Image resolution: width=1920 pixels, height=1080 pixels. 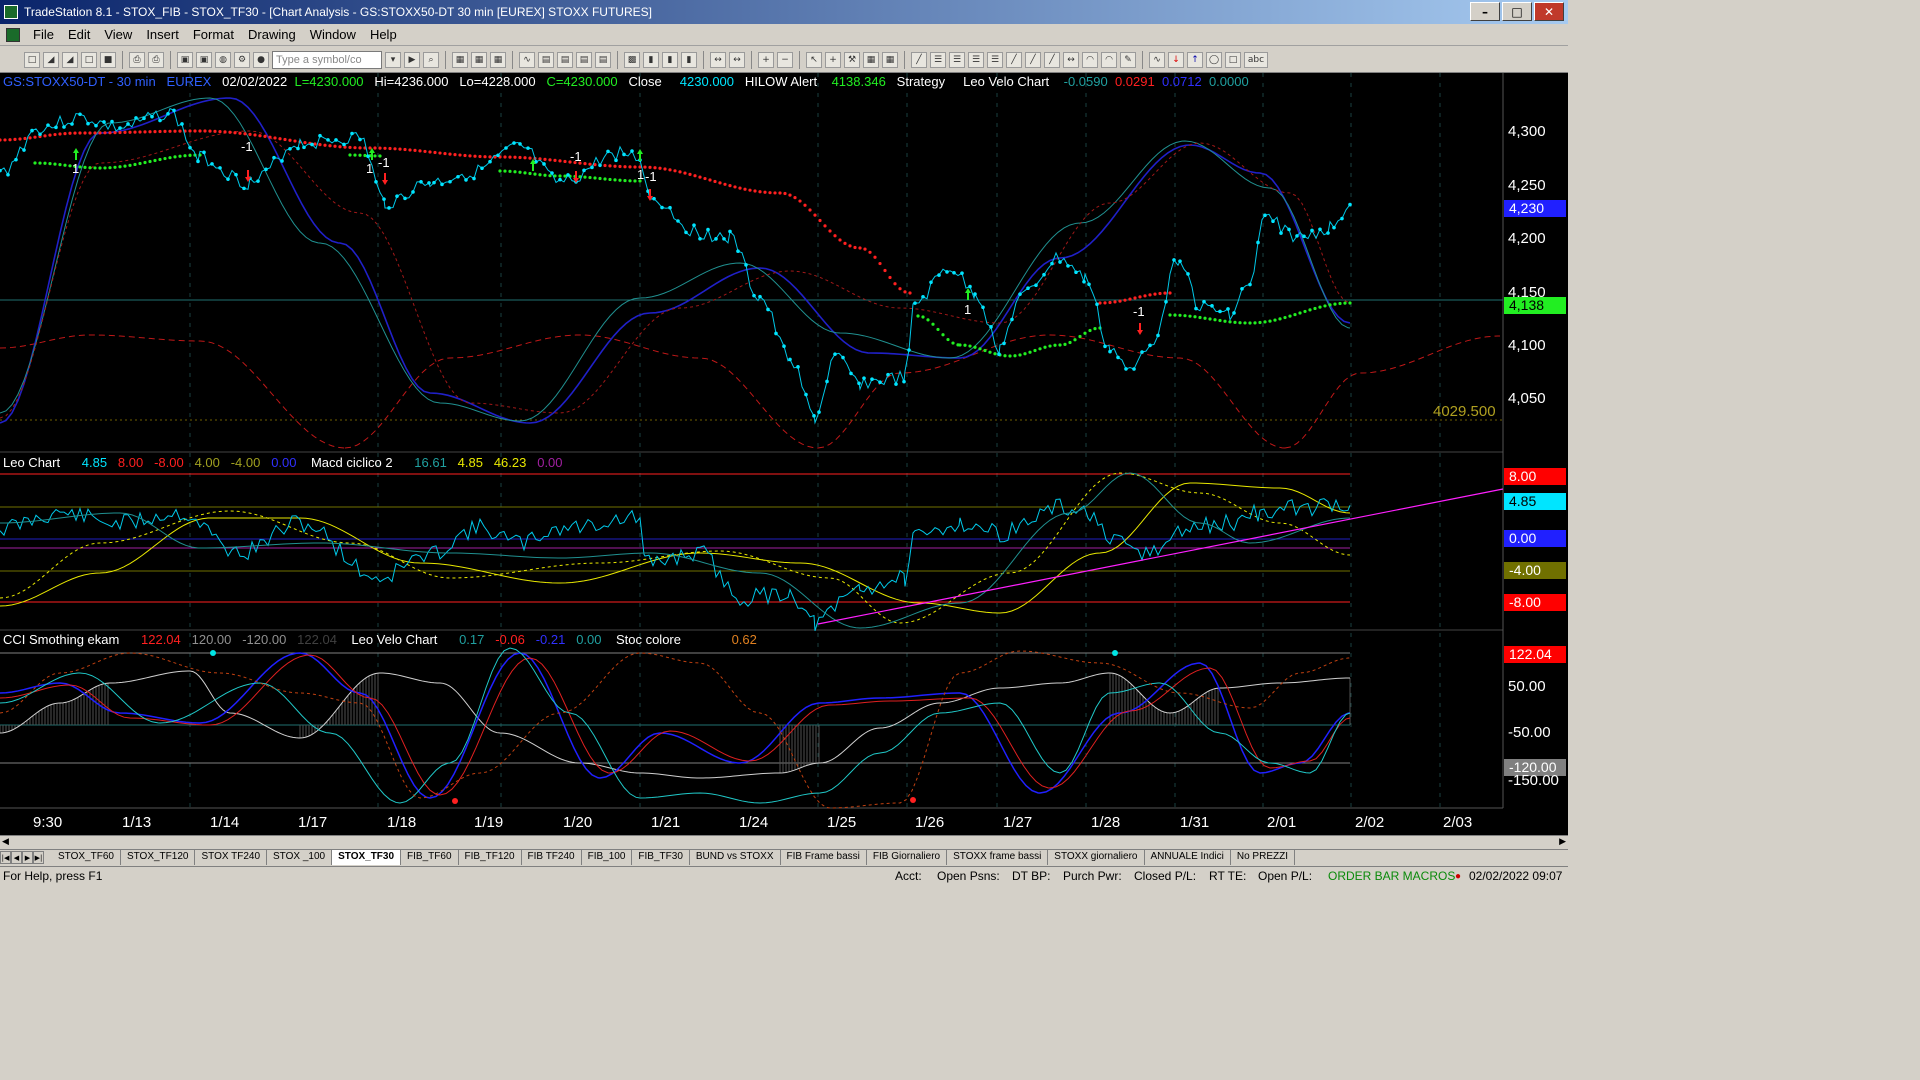 What do you see at coordinates (1233, 59) in the screenshot?
I see `rectangle-icon: □` at bounding box center [1233, 59].